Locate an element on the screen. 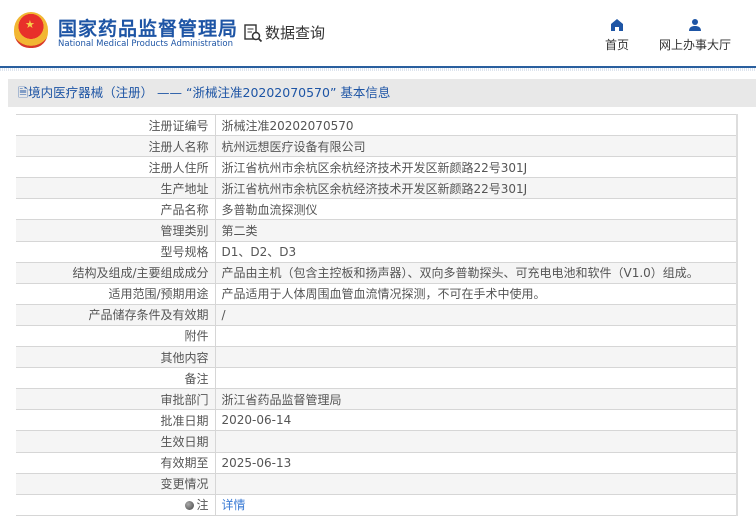 This screenshot has height=519, width=756. nav-home: 首页 is located at coordinates (617, 35).